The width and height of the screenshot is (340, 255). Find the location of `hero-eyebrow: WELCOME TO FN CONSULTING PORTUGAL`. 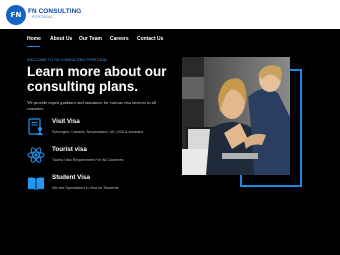

hero-eyebrow: WELCOME TO FN CONSULTING PORTUGAL is located at coordinates (67, 60).